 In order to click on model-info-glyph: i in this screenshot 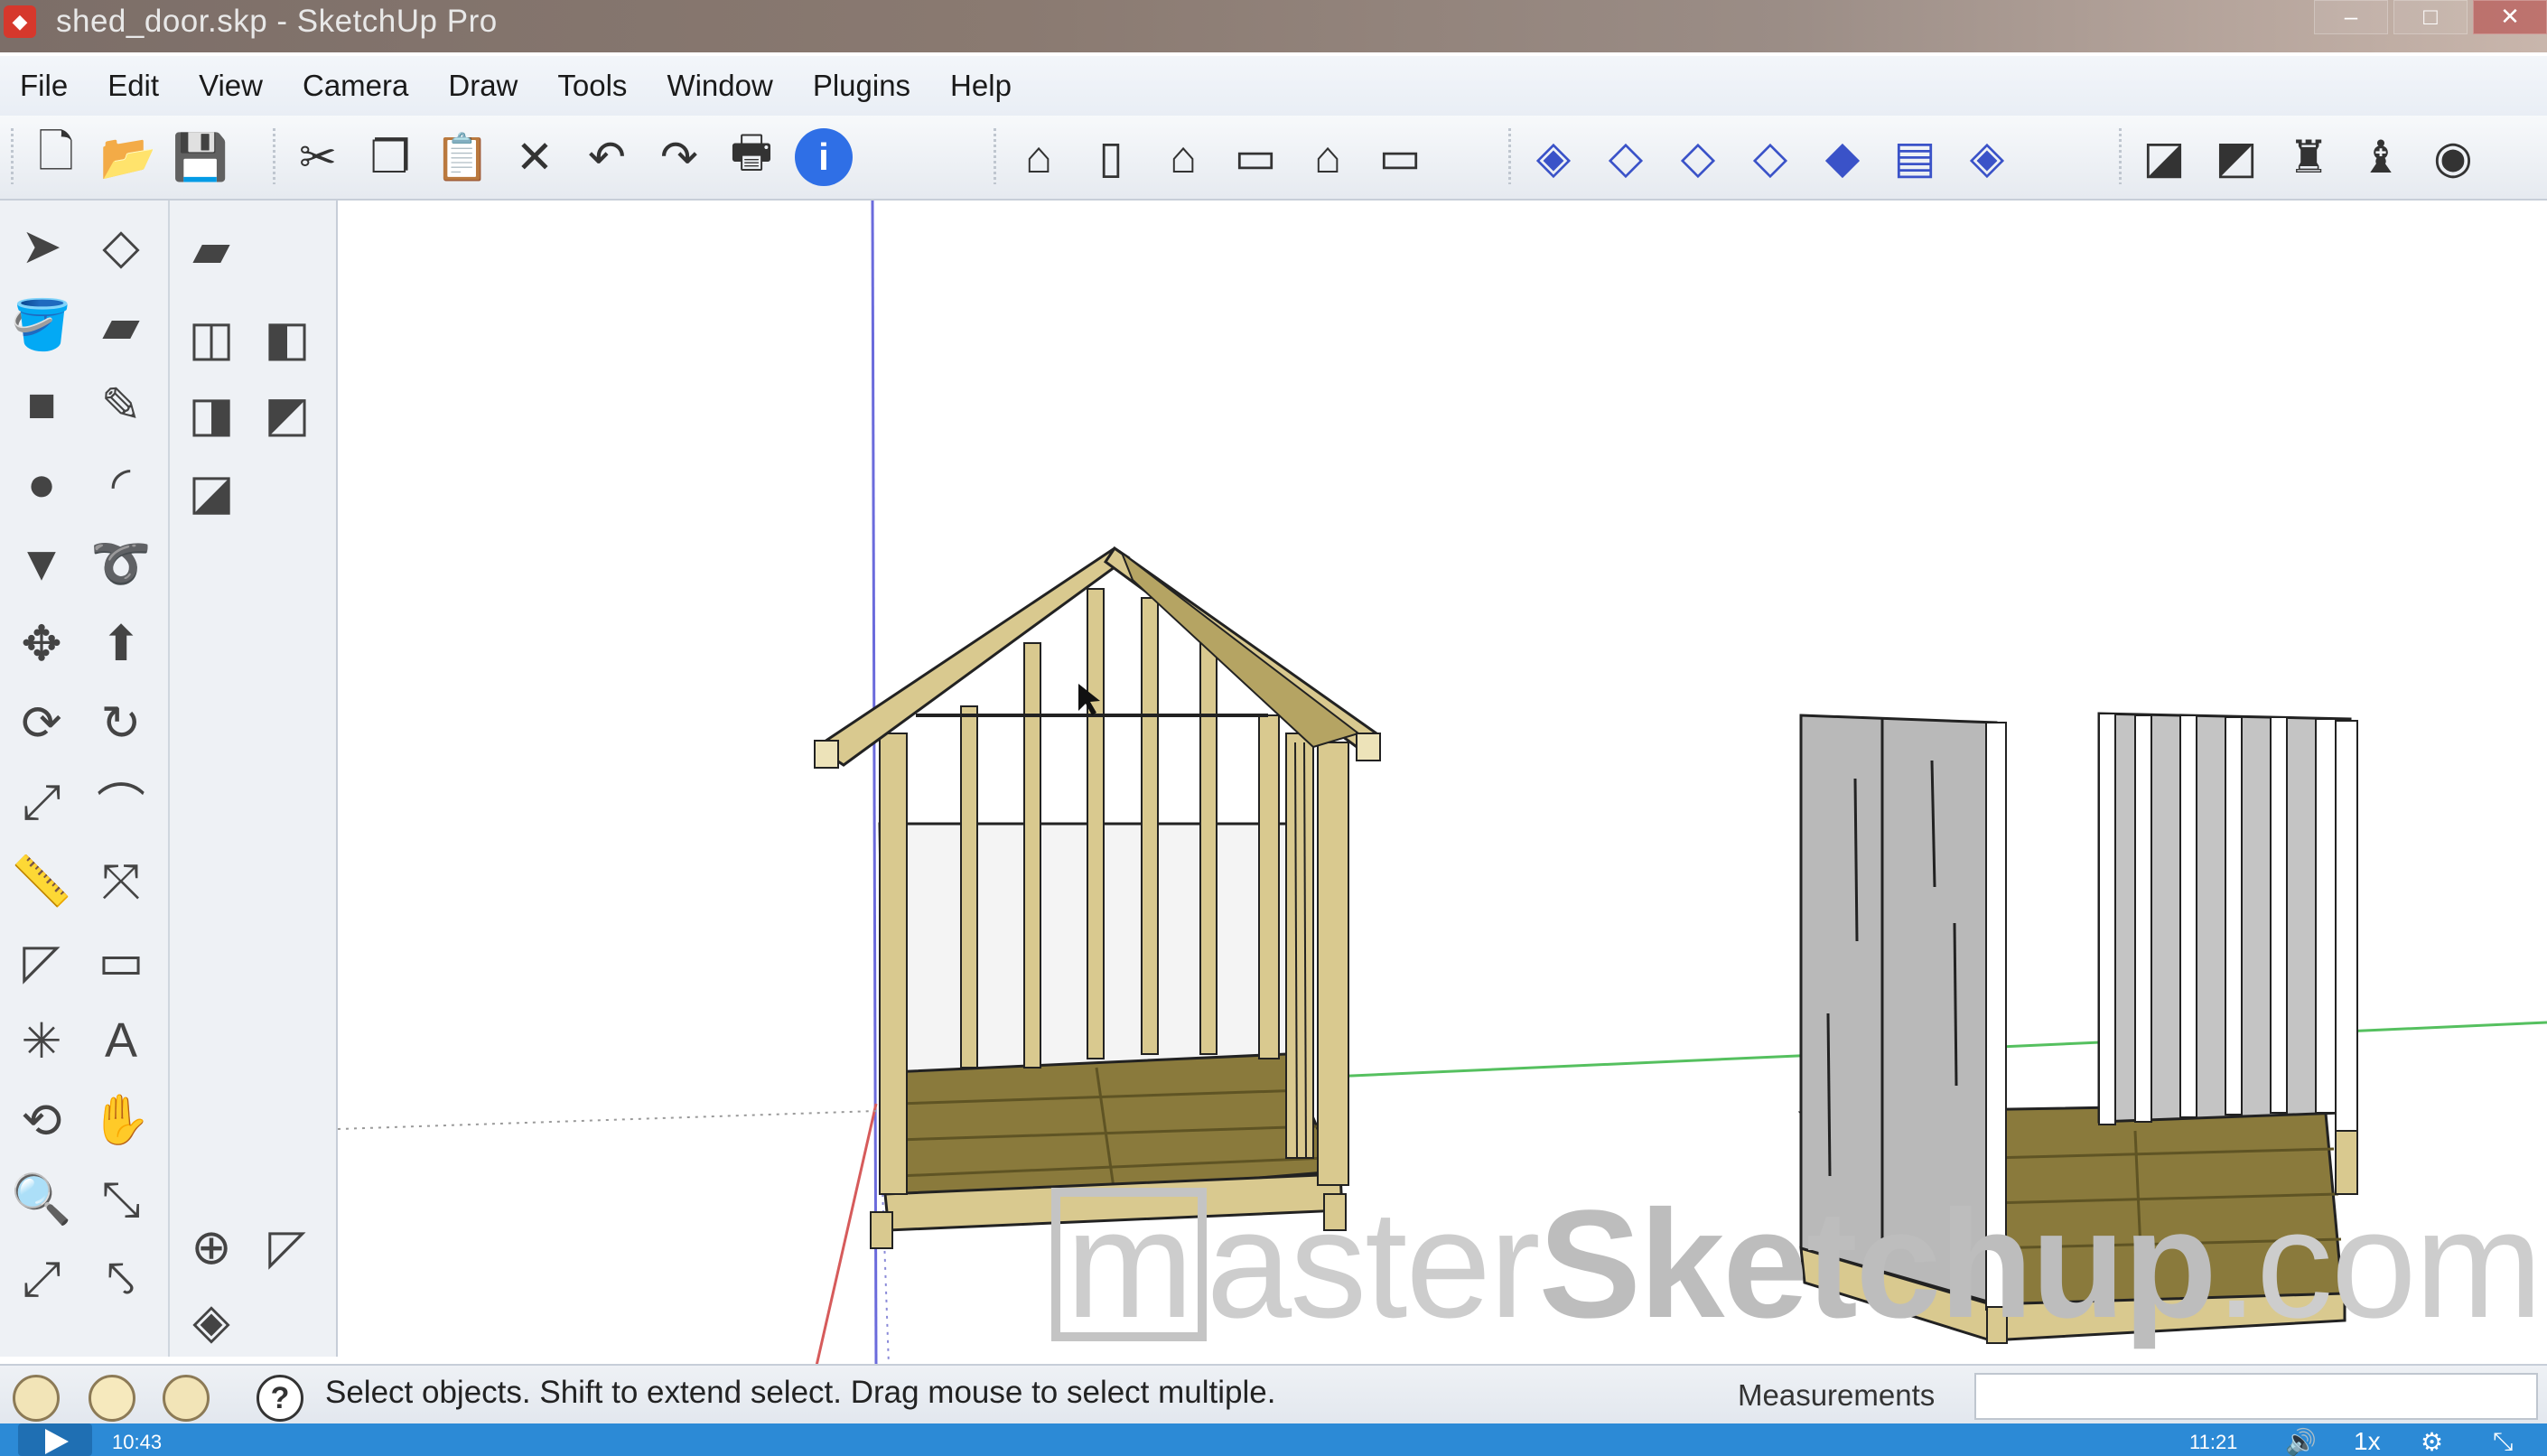, I will do `click(824, 157)`.